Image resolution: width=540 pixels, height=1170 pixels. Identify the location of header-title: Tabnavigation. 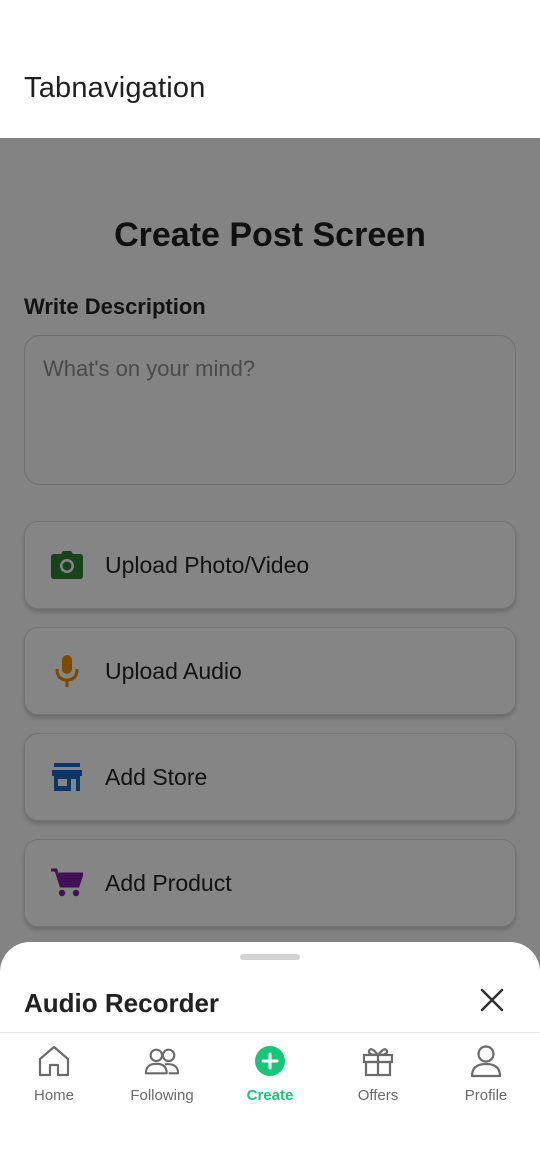
(115, 88).